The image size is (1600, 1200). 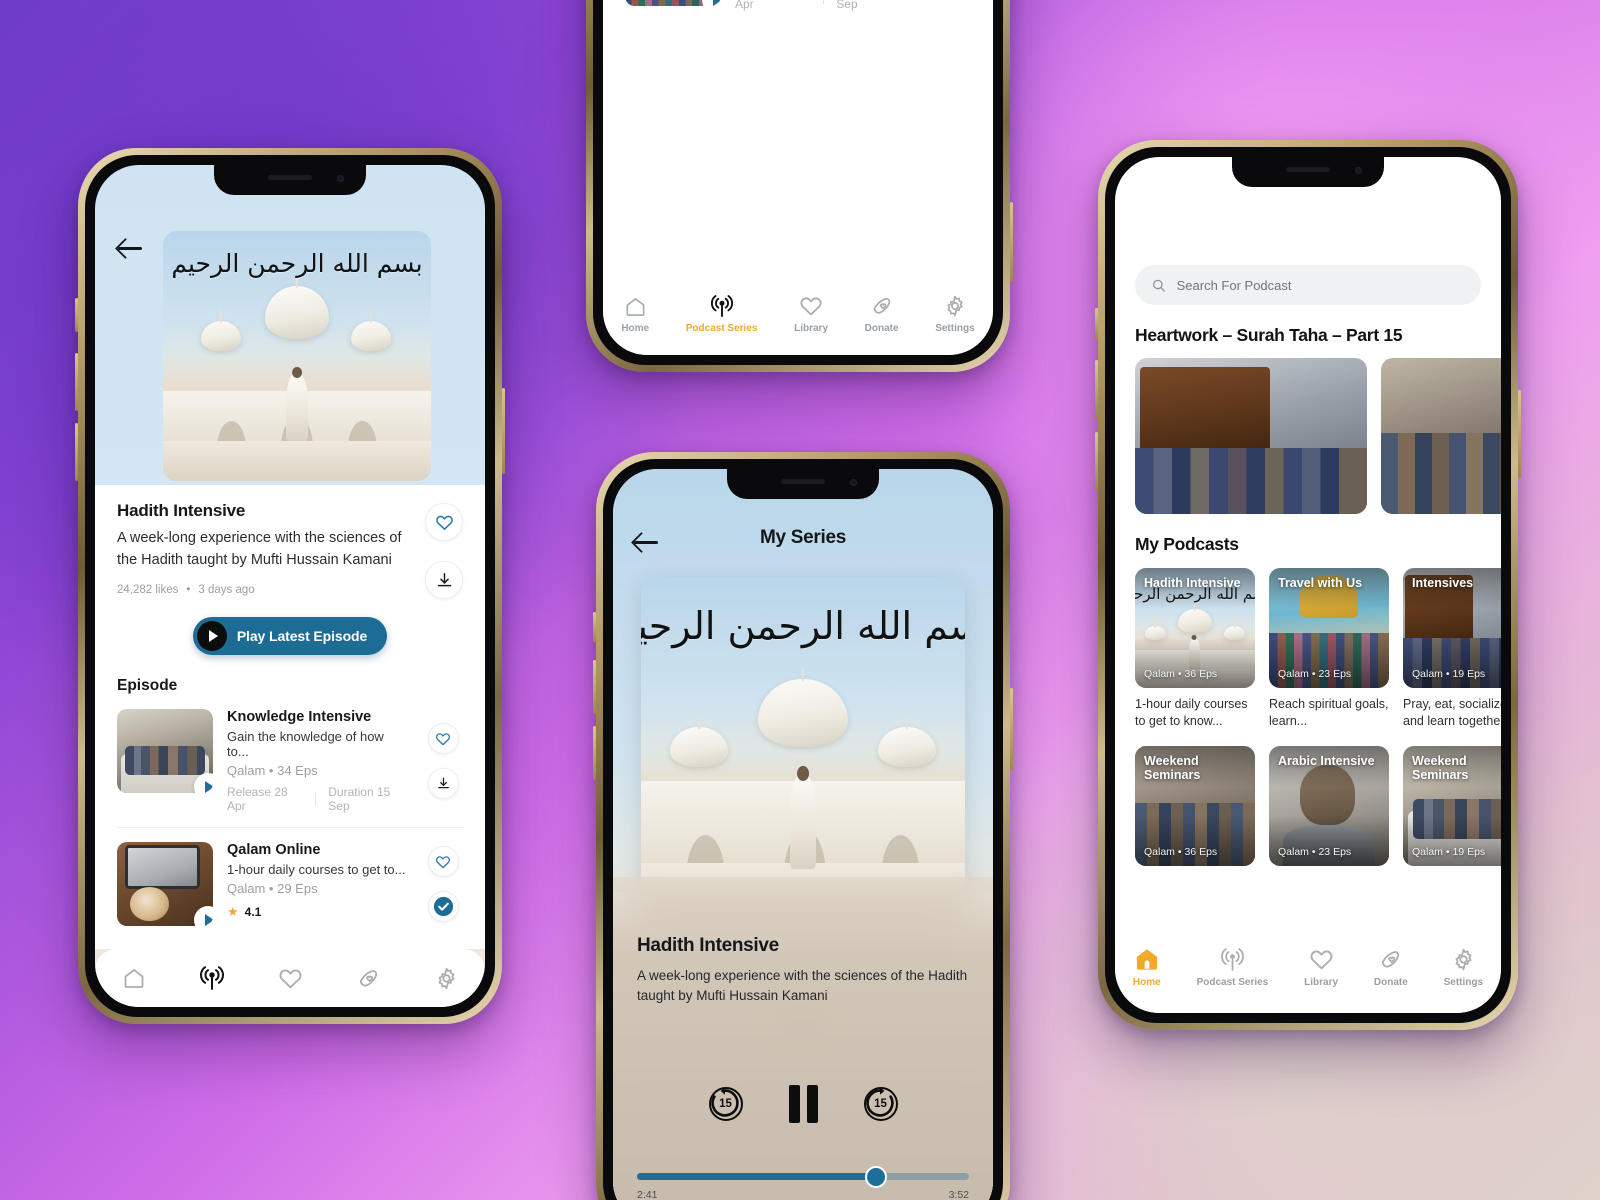 What do you see at coordinates (130, 248) in the screenshot?
I see `back-button` at bounding box center [130, 248].